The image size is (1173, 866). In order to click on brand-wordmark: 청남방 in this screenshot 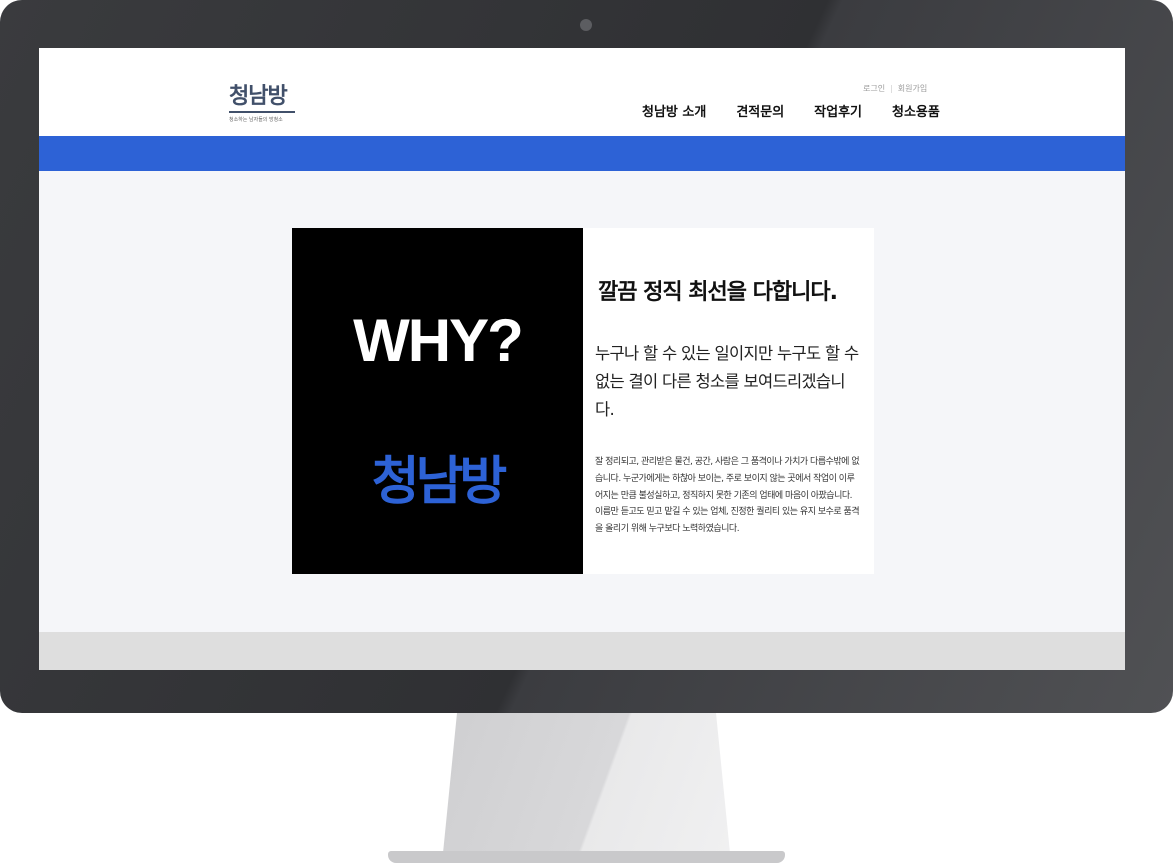, I will do `click(439, 482)`.